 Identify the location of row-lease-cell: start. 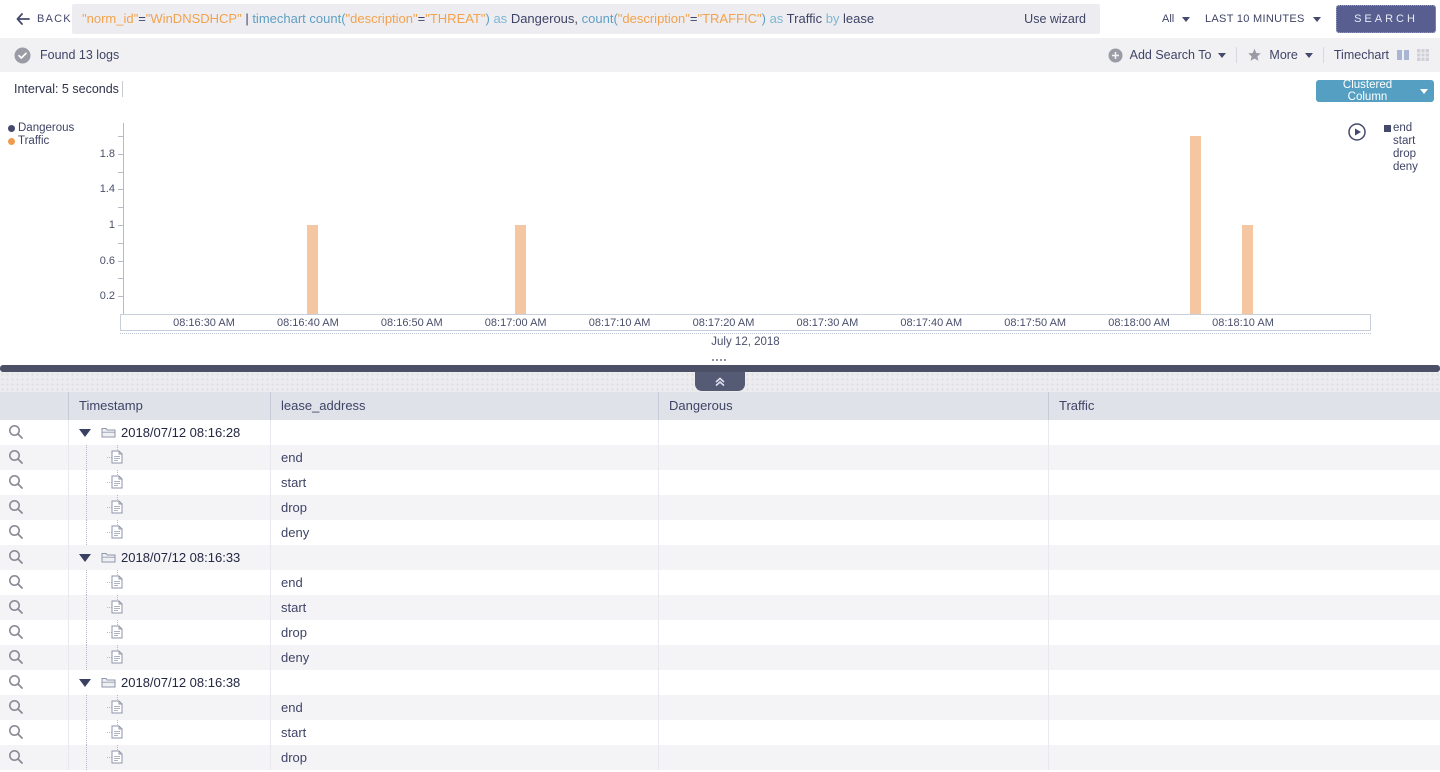
(464, 732).